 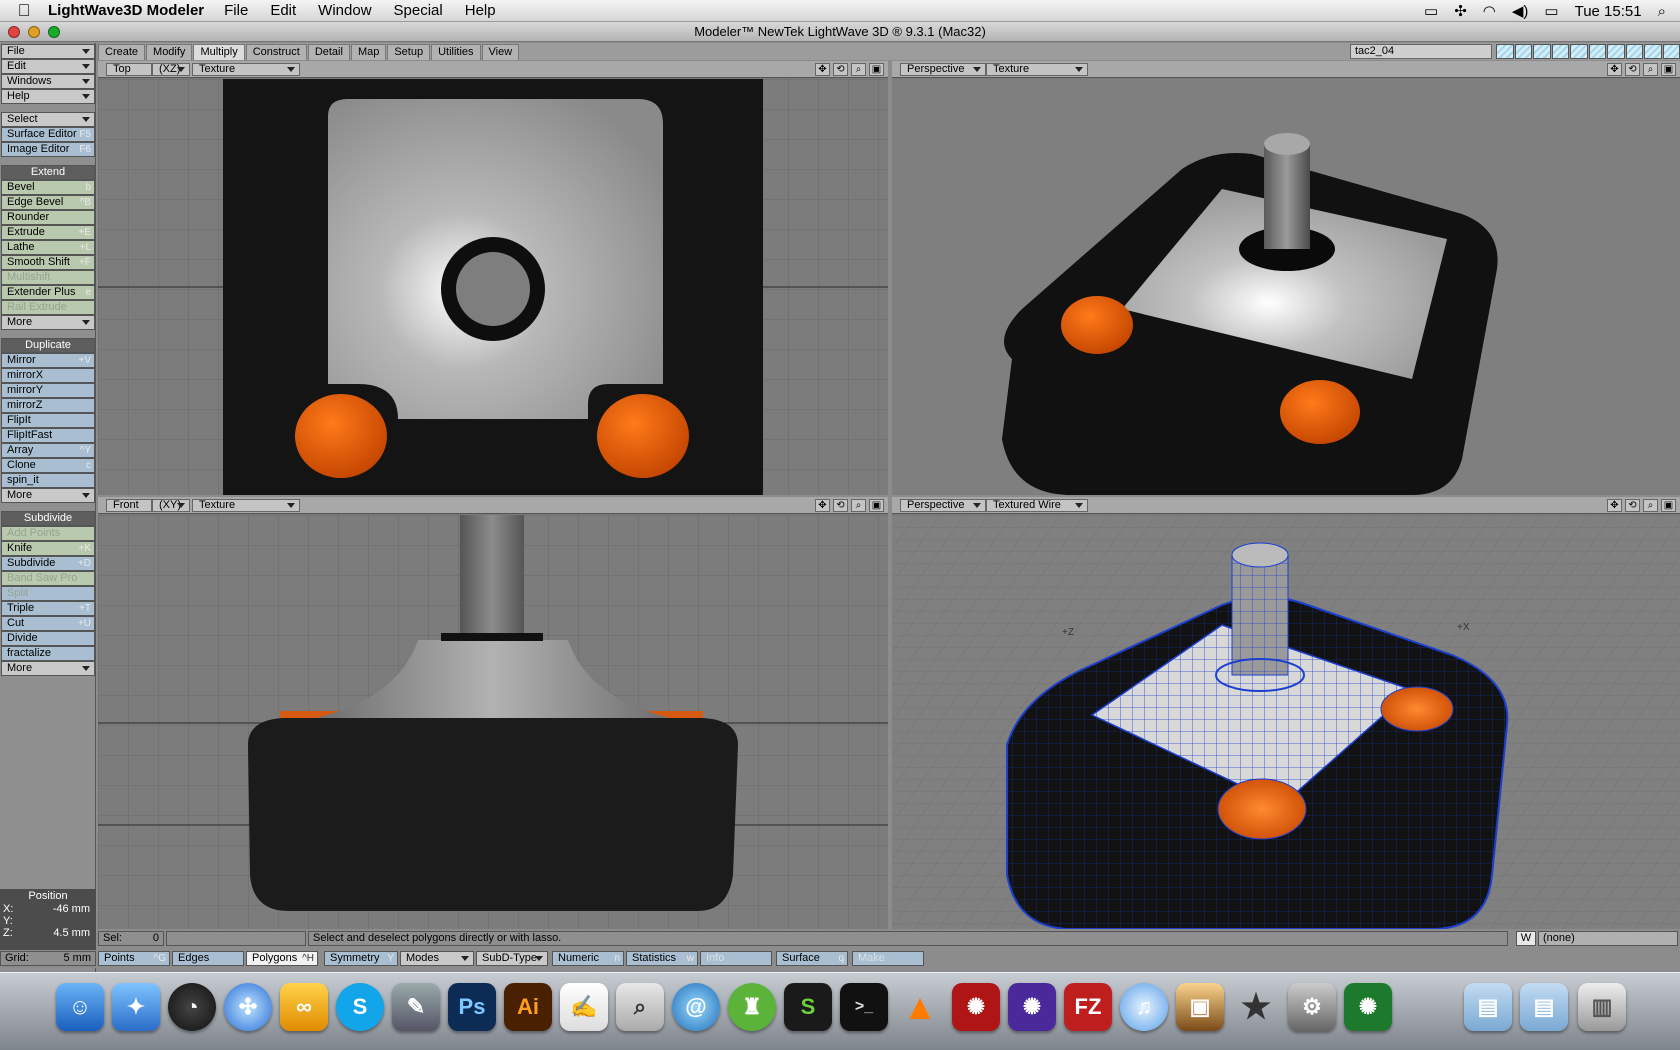 What do you see at coordinates (1421, 51) in the screenshot?
I see `layer-select: tac2_04` at bounding box center [1421, 51].